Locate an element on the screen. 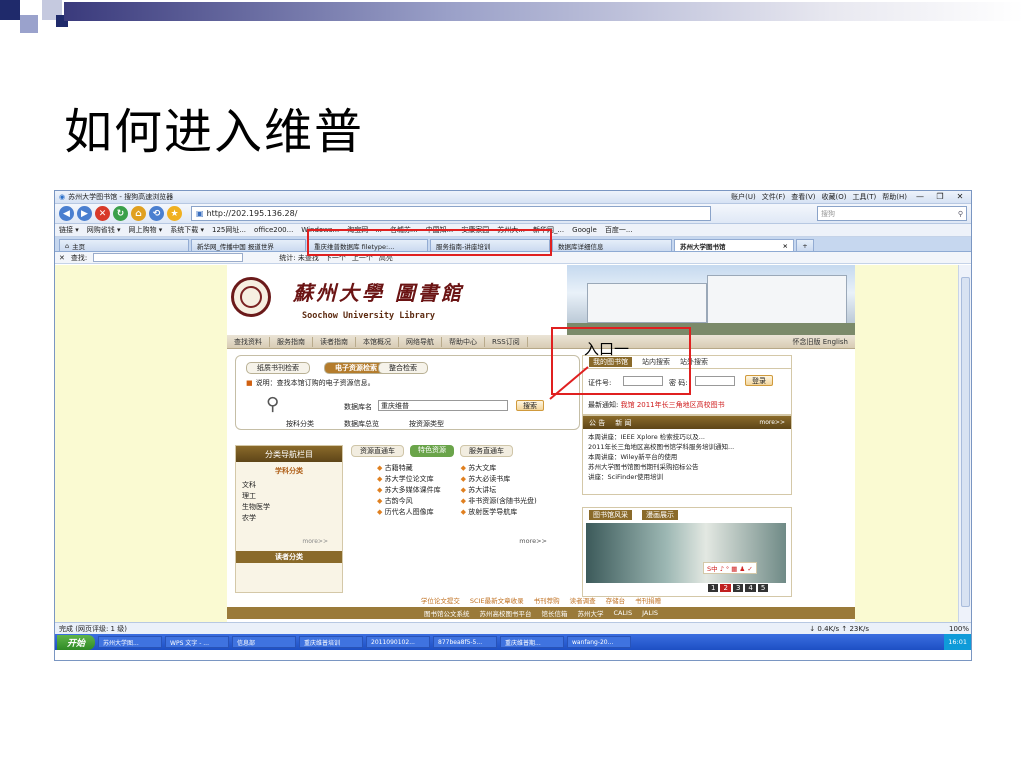  menu-view: 查看(V) is located at coordinates (803, 197).